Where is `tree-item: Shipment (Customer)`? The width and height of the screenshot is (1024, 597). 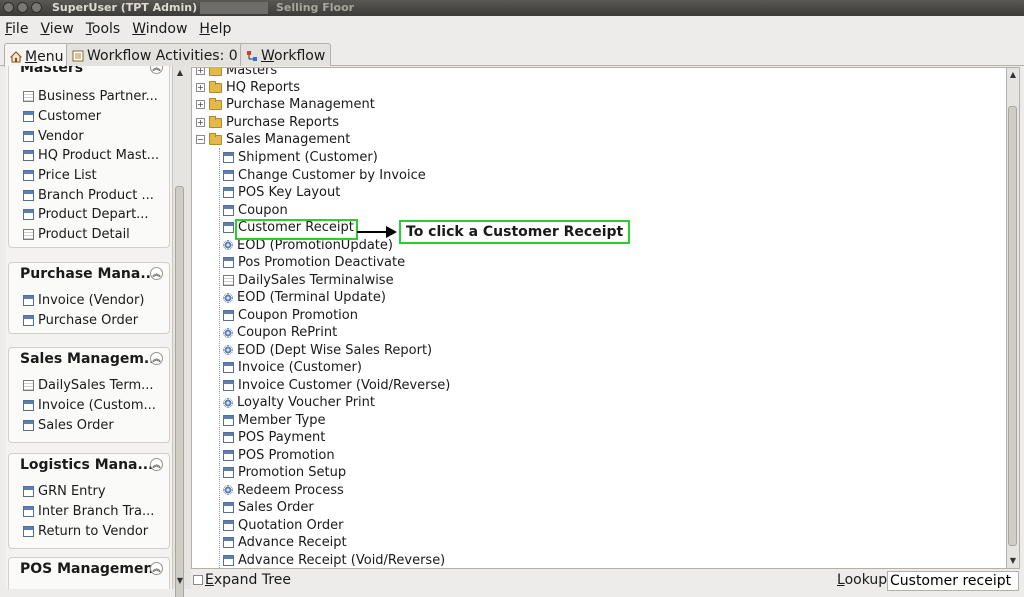
tree-item: Shipment (Customer) is located at coordinates (300, 158).